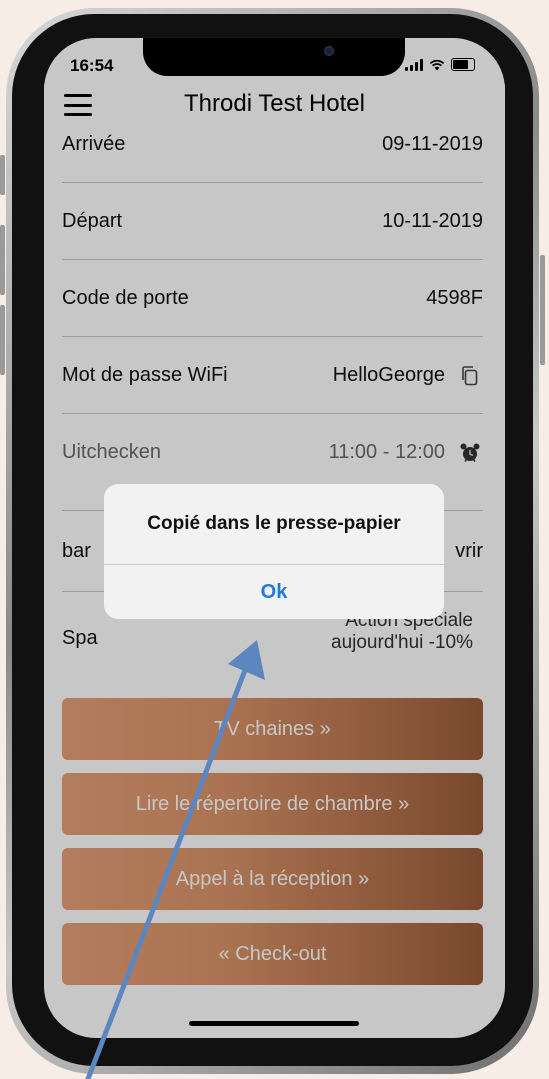 The image size is (549, 1079). I want to click on side-button-power, so click(542, 310).